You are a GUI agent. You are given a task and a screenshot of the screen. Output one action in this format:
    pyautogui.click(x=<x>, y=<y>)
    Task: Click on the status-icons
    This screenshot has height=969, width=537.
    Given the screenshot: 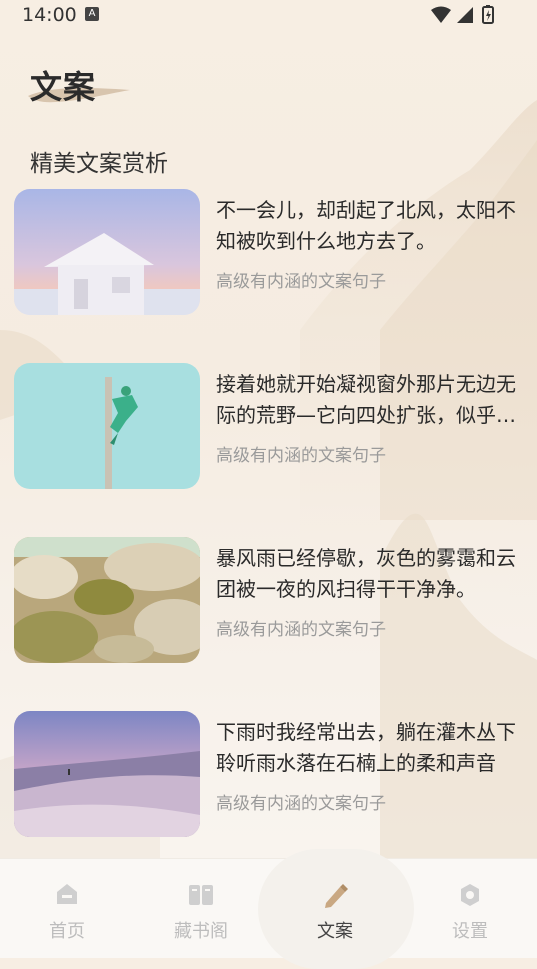 What is the action you would take?
    pyautogui.click(x=464, y=17)
    